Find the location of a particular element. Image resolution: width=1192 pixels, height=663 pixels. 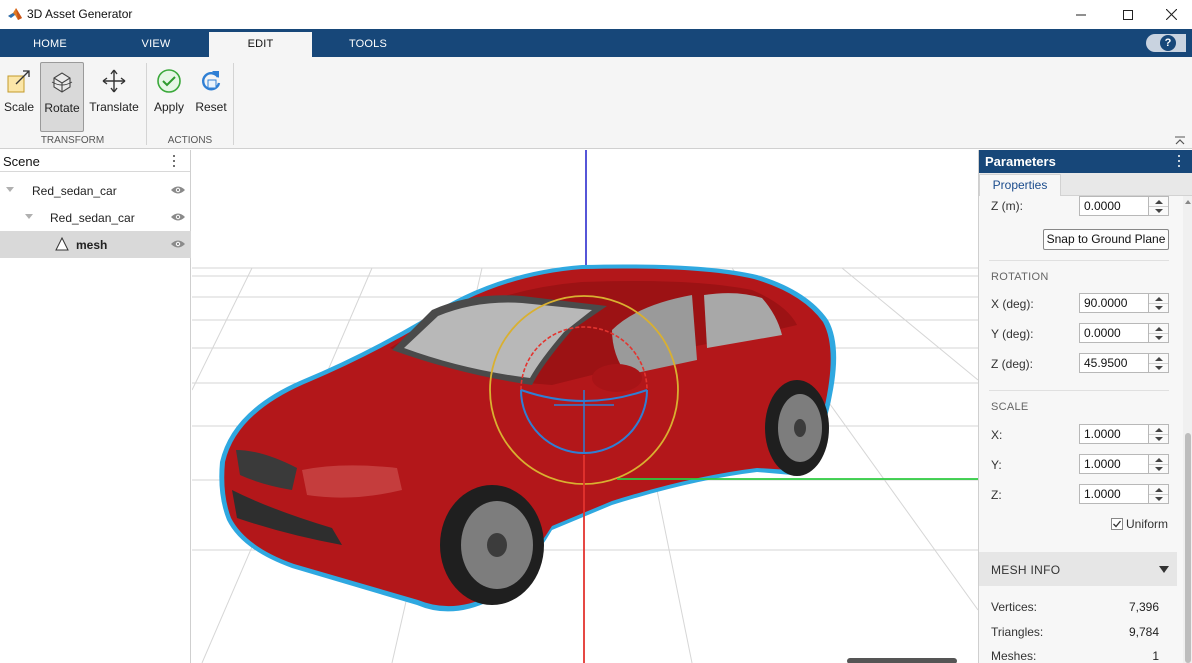

position-z-spinner is located at coordinates (1159, 206).